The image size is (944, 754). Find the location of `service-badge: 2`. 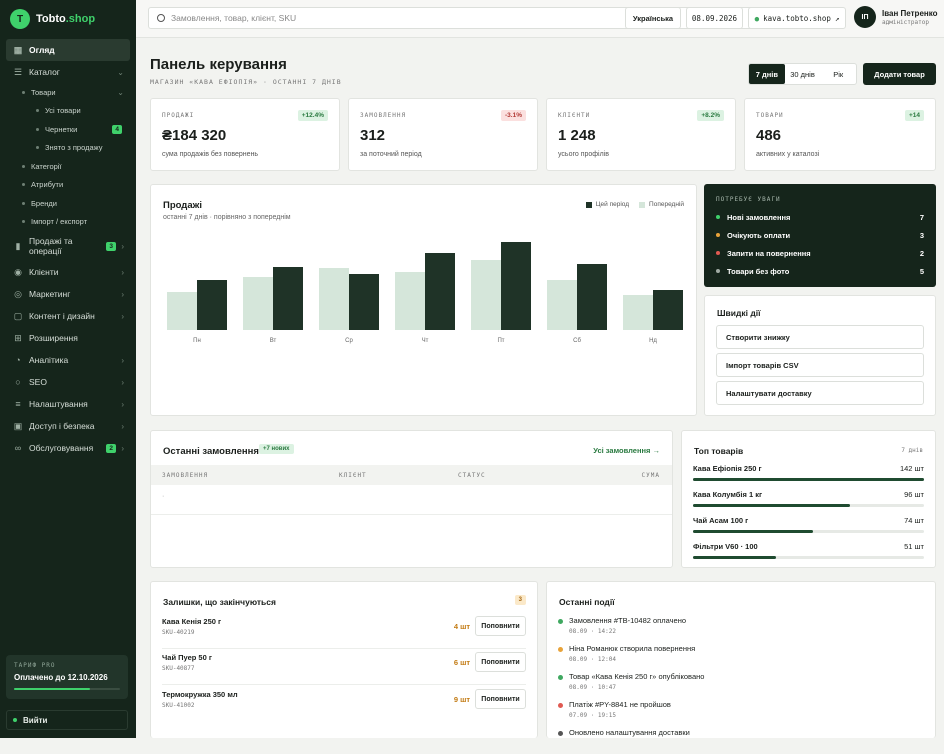

service-badge: 2 is located at coordinates (111, 448).